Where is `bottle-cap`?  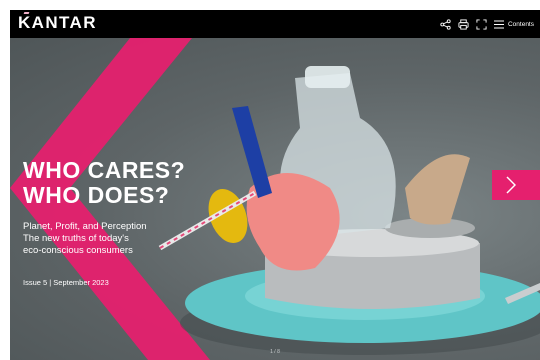
bottle-cap is located at coordinates (327, 77).